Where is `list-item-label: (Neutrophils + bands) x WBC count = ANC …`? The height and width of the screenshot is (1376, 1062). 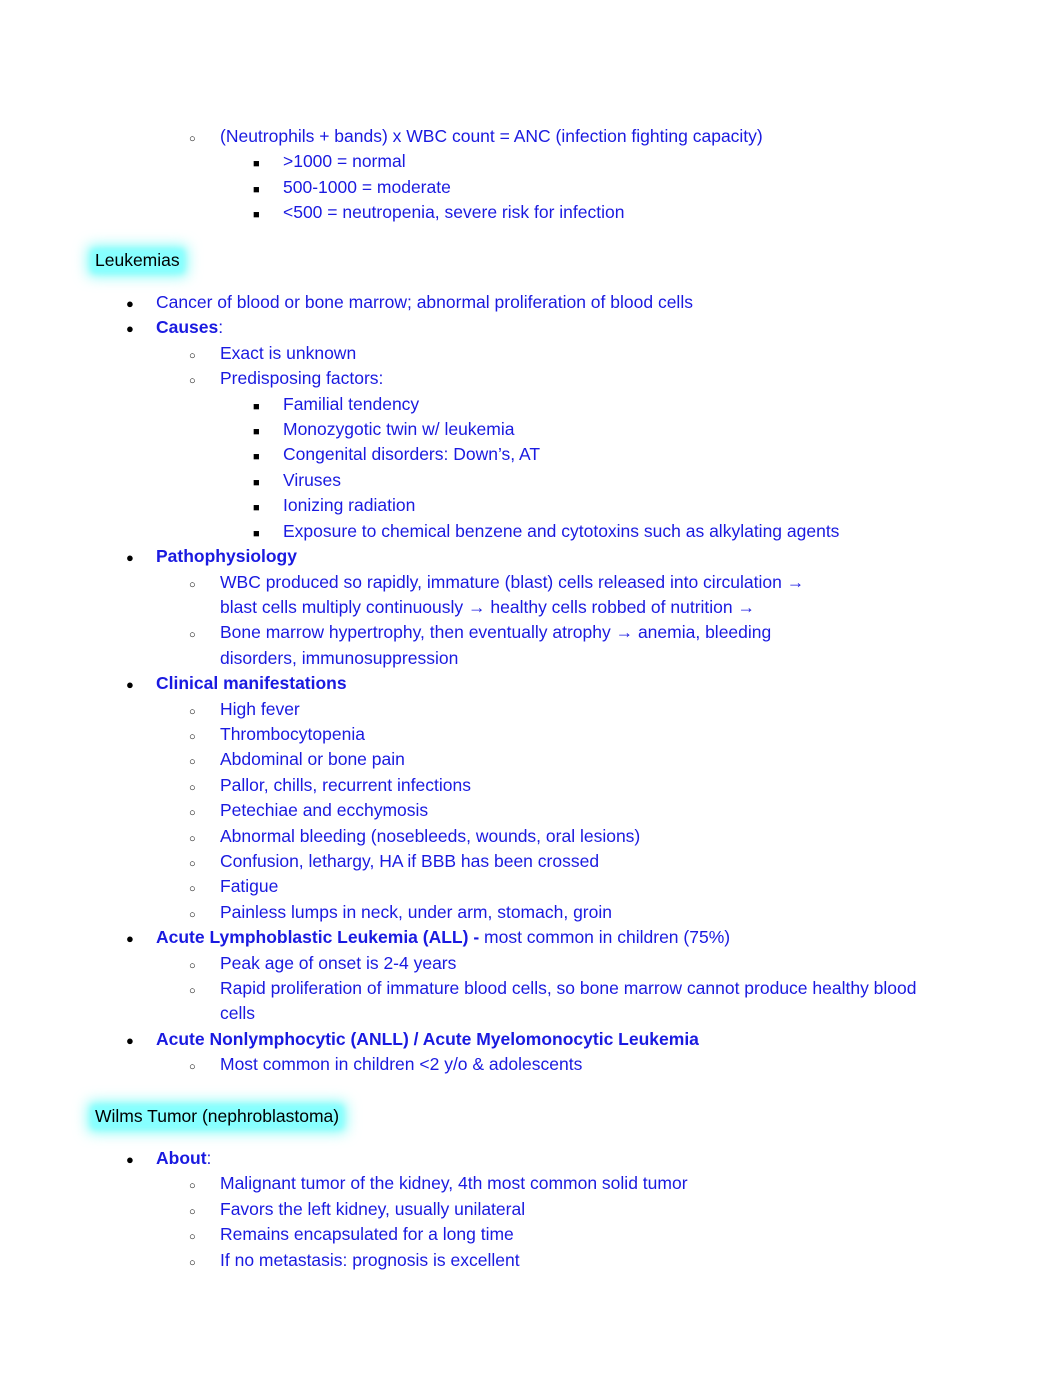 list-item-label: (Neutrophils + bands) x WBC count = ANC … is located at coordinates (491, 136).